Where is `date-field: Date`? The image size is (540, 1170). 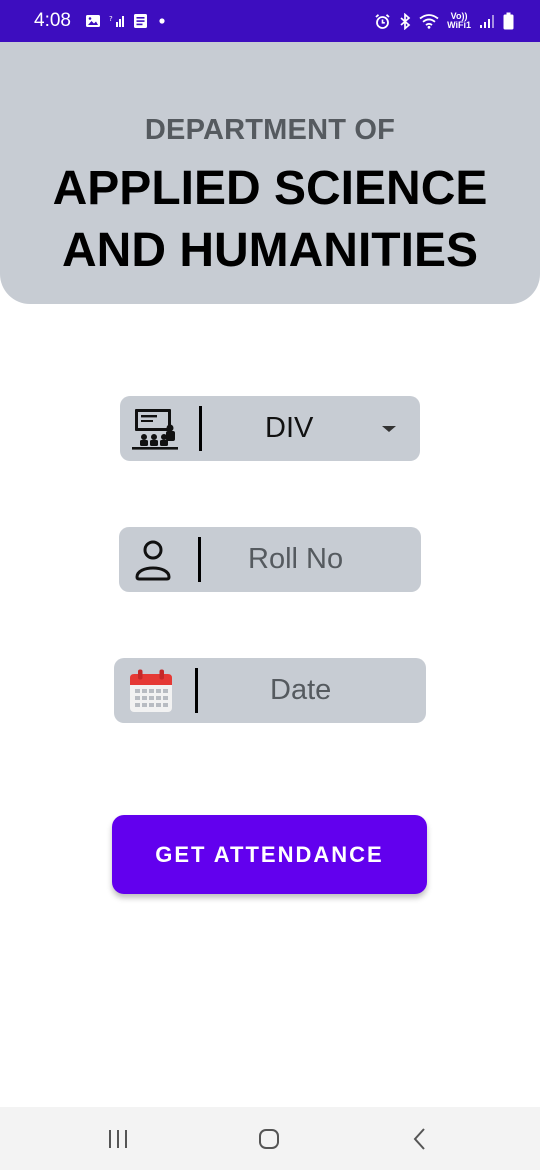 date-field: Date is located at coordinates (270, 690).